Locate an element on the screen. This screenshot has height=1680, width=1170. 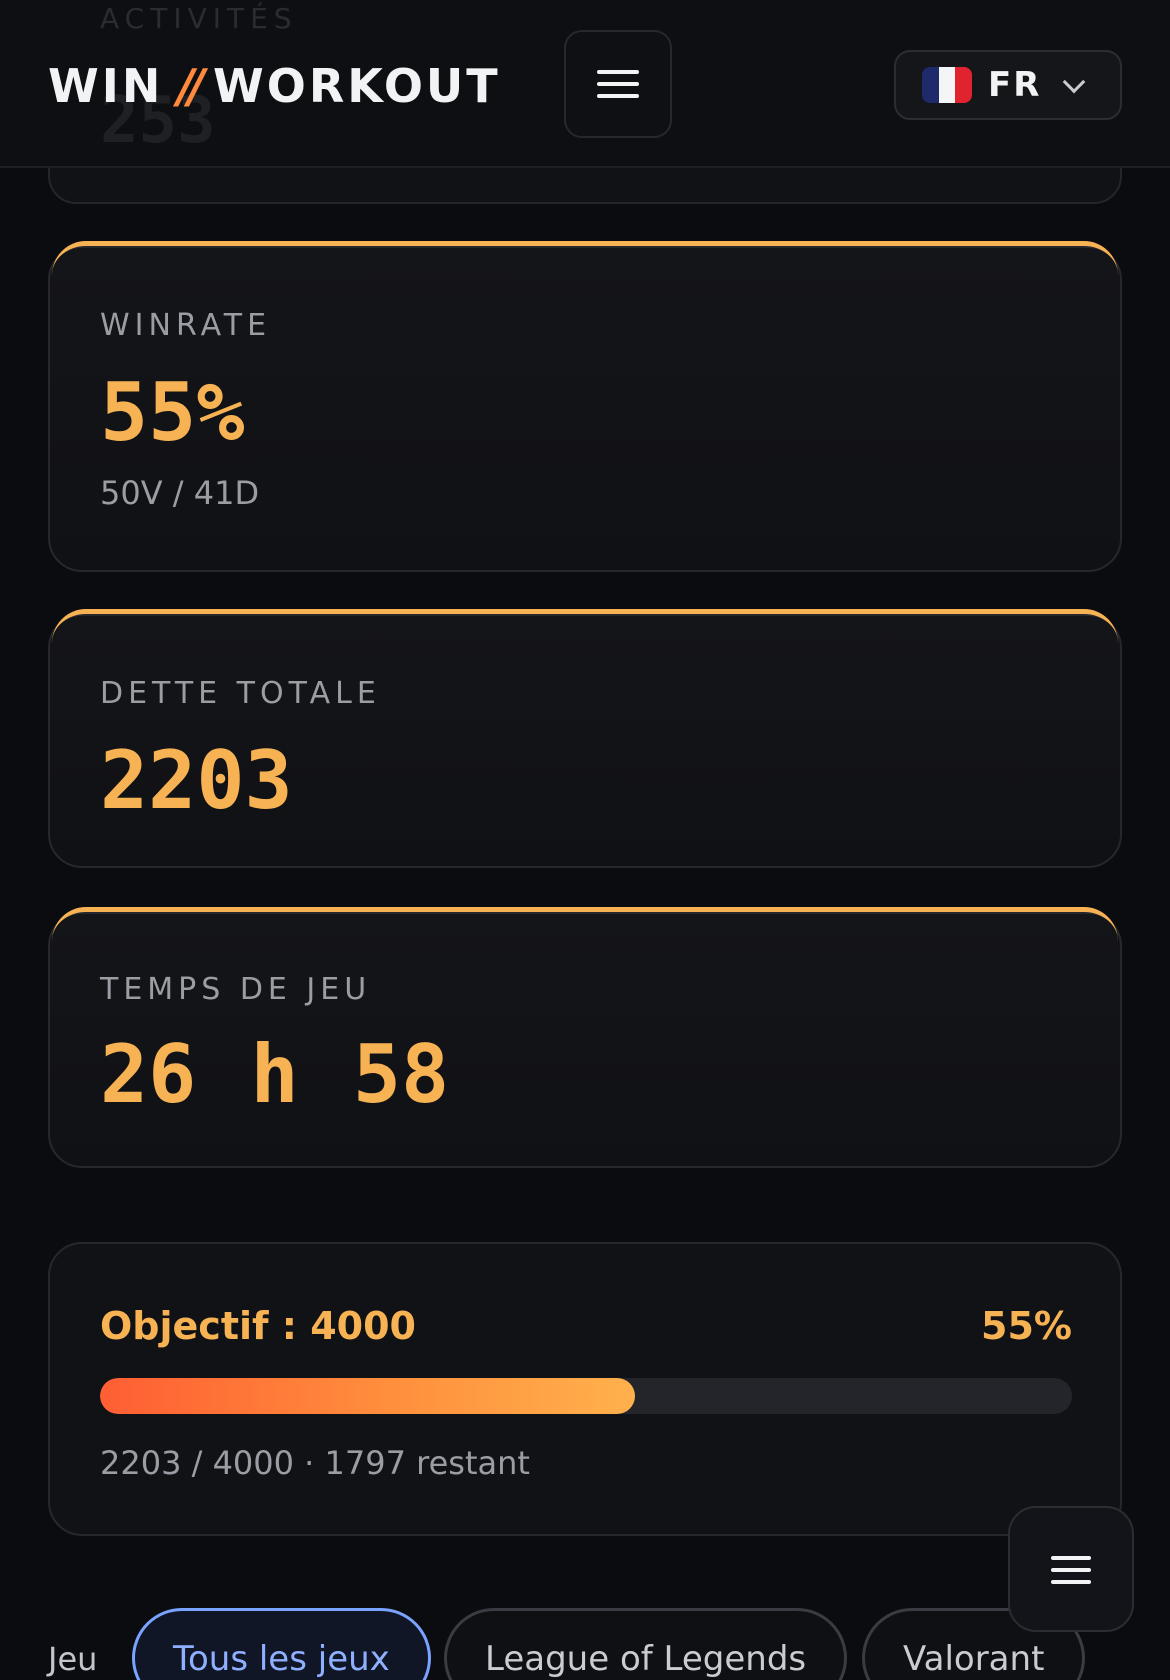
language-code: FR is located at coordinates (1015, 85).